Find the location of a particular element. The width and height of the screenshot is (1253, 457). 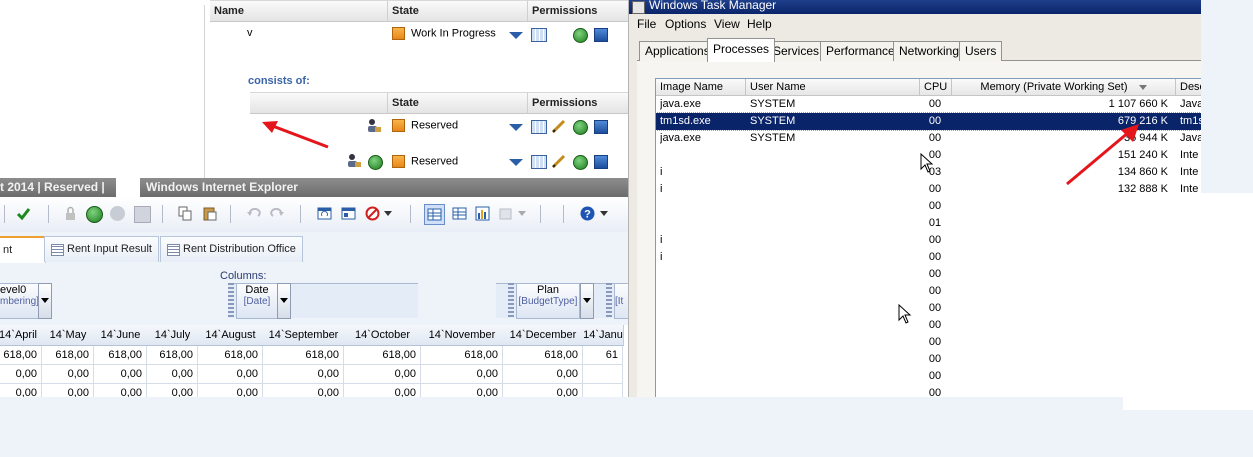

tab-rent-input: nt Input is located at coordinates (23, 258).